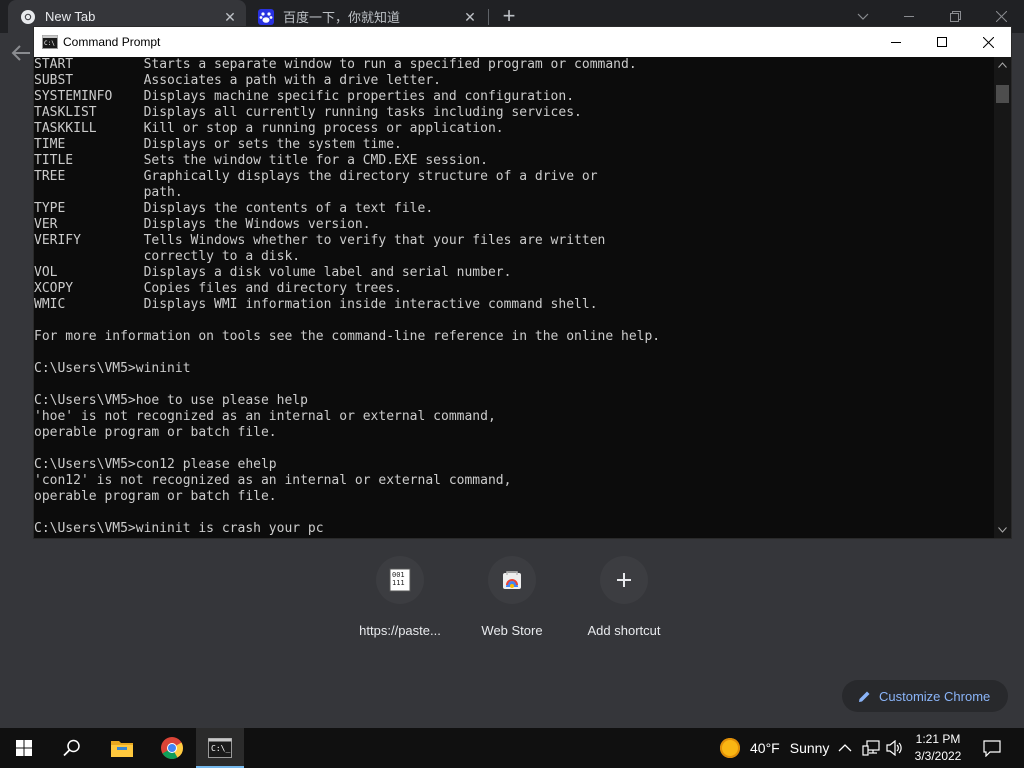 This screenshot has width=1024, height=768. Describe the element at coordinates (624, 595) in the screenshot. I see `add-shortcut-button: Add shortcut` at that location.